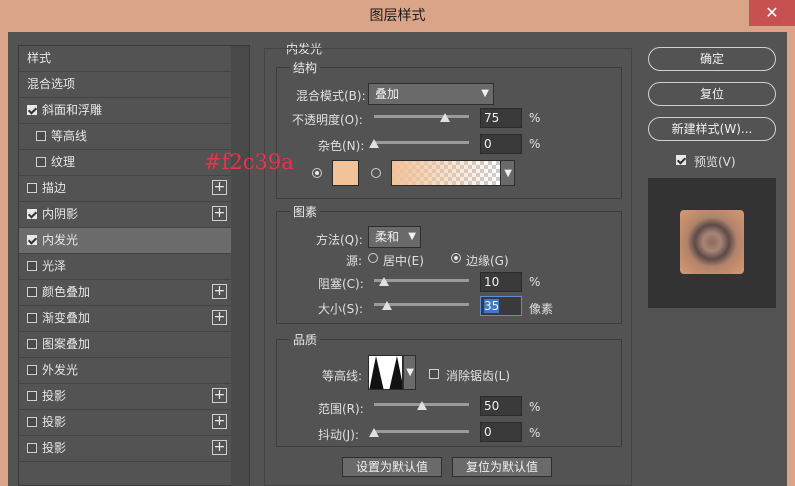 The width and height of the screenshot is (795, 486). What do you see at coordinates (421, 431) in the screenshot?
I see `jitter-slider` at bounding box center [421, 431].